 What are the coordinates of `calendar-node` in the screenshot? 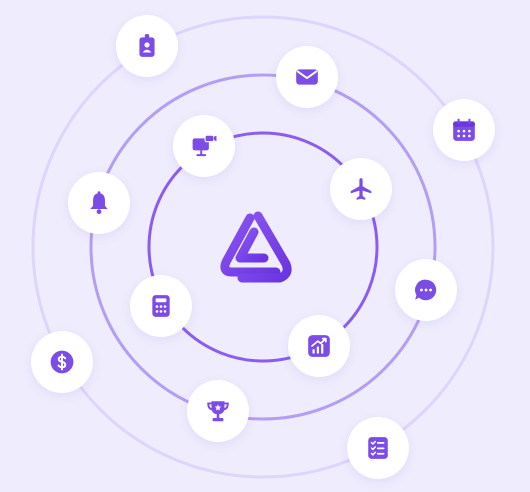 It's located at (464, 130).